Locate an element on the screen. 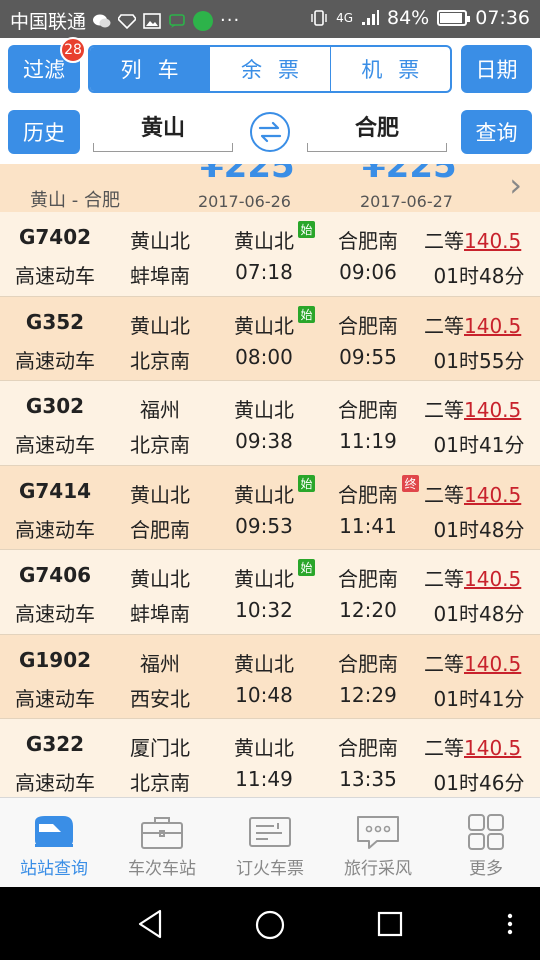 This screenshot has height=960, width=540. date-1: 2017-06-26 is located at coordinates (244, 201).